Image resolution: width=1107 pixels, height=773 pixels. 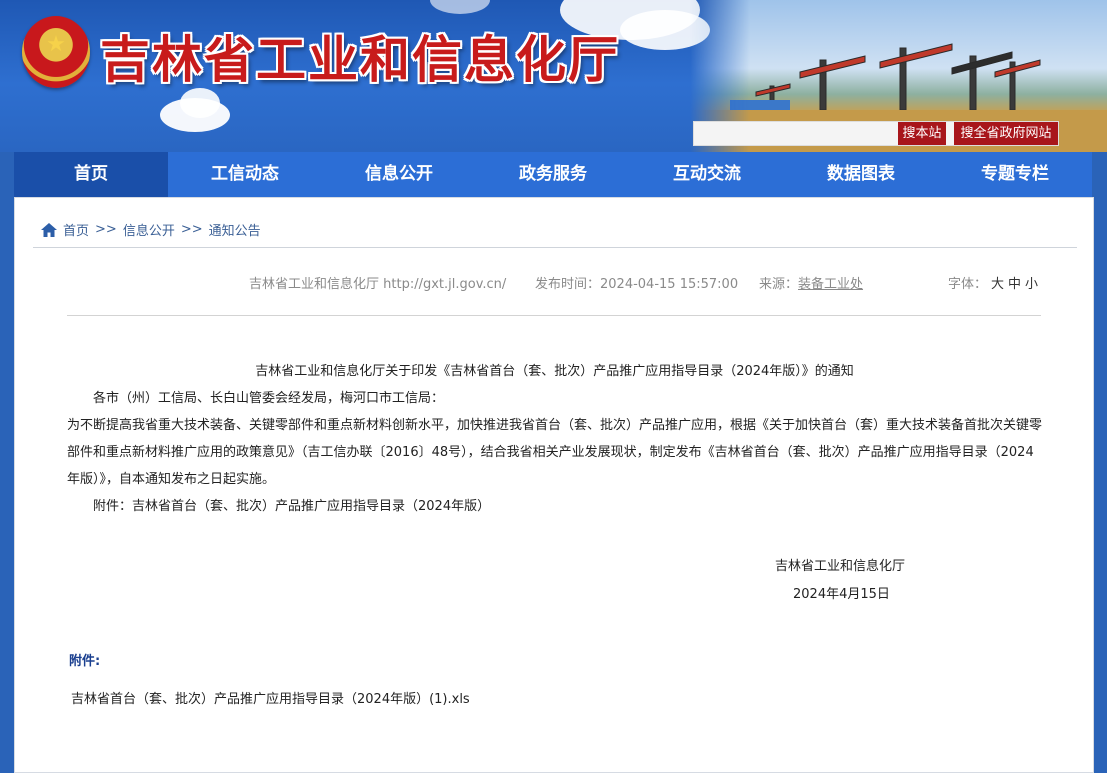 I want to click on search-bar: 搜本站 搜全省政府网站, so click(x=876, y=133).